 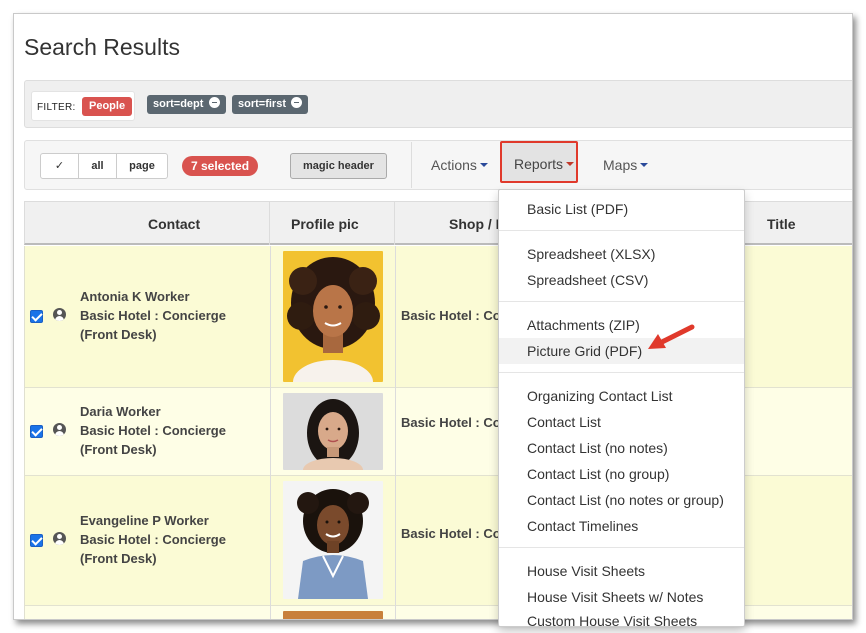 What do you see at coordinates (781, 224) in the screenshot?
I see `header-title: Title` at bounding box center [781, 224].